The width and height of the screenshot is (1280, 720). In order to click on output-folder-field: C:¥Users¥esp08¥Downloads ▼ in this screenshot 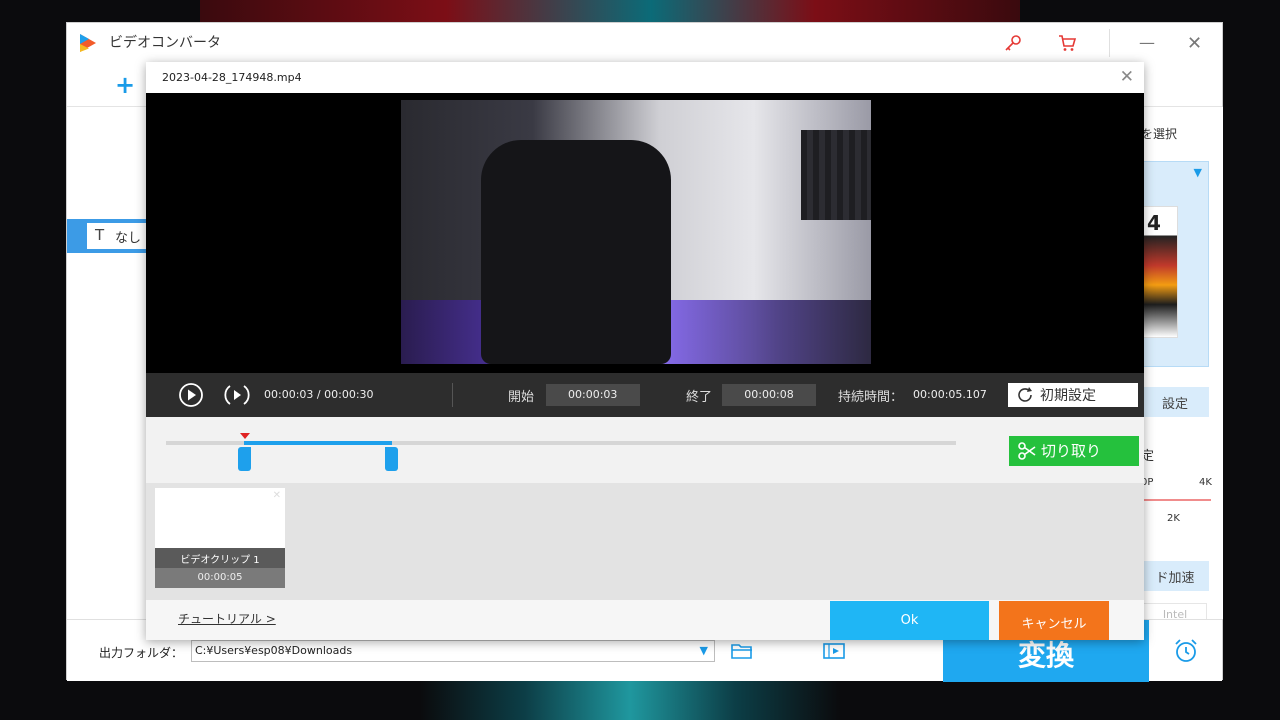, I will do `click(453, 651)`.